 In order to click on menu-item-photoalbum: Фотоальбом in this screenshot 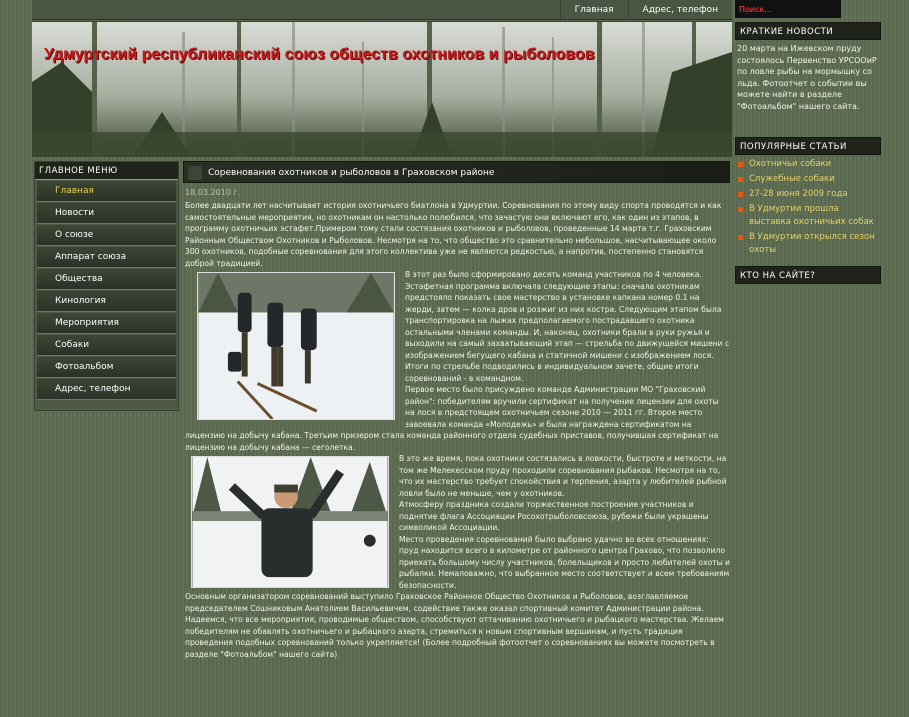, I will do `click(106, 367)`.